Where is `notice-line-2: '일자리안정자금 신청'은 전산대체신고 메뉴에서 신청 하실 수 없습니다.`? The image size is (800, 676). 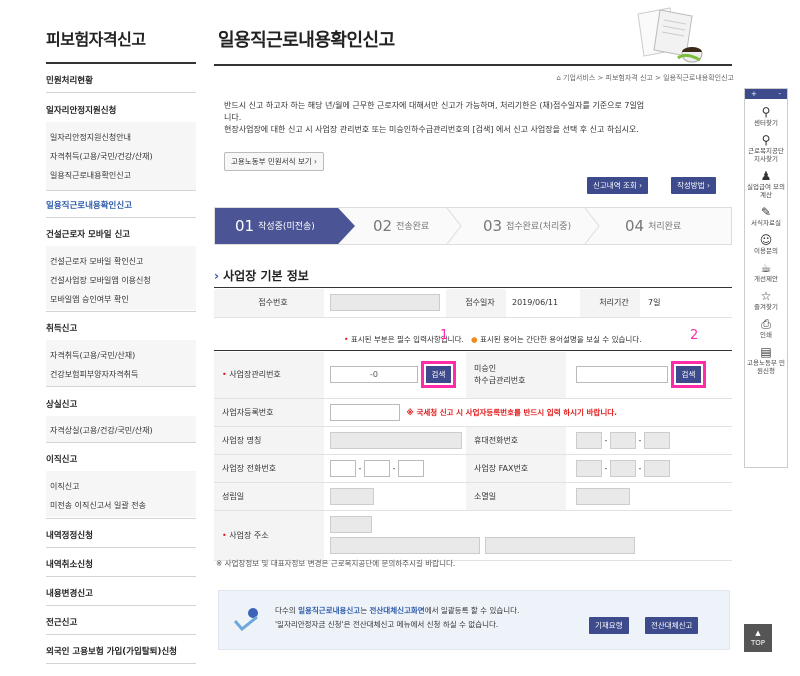 notice-line-2: '일자리안정자금 신청'은 전산대체신고 메뉴에서 신청 하실 수 없습니다. is located at coordinates (387, 624).